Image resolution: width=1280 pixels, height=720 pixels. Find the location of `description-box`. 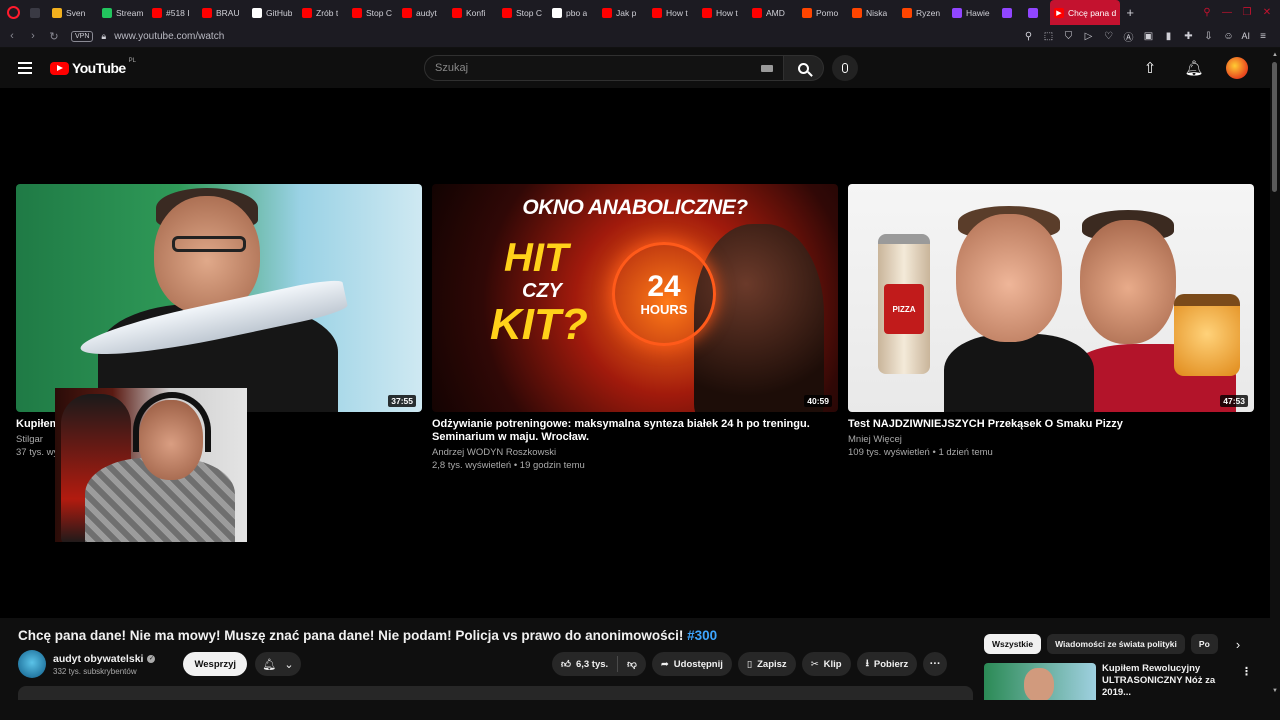

description-box is located at coordinates (495, 693).